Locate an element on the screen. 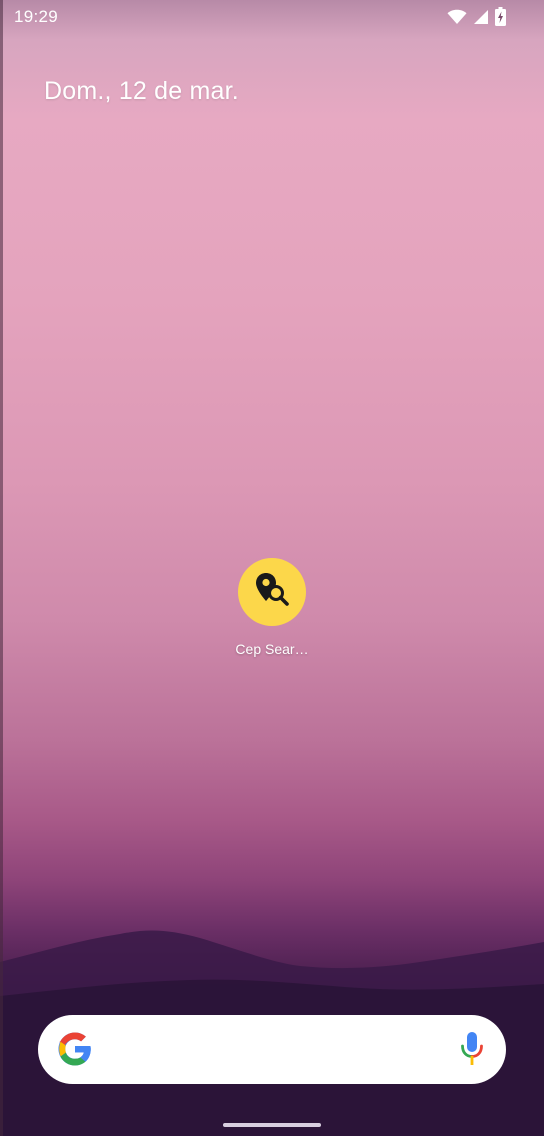 This screenshot has width=544, height=1136. cell-signal-icon is located at coordinates (481, 19).